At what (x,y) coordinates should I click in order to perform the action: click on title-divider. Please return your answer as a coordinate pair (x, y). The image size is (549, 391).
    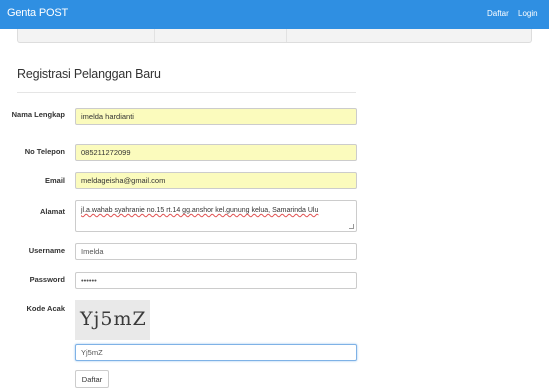
    Looking at the image, I should click on (186, 92).